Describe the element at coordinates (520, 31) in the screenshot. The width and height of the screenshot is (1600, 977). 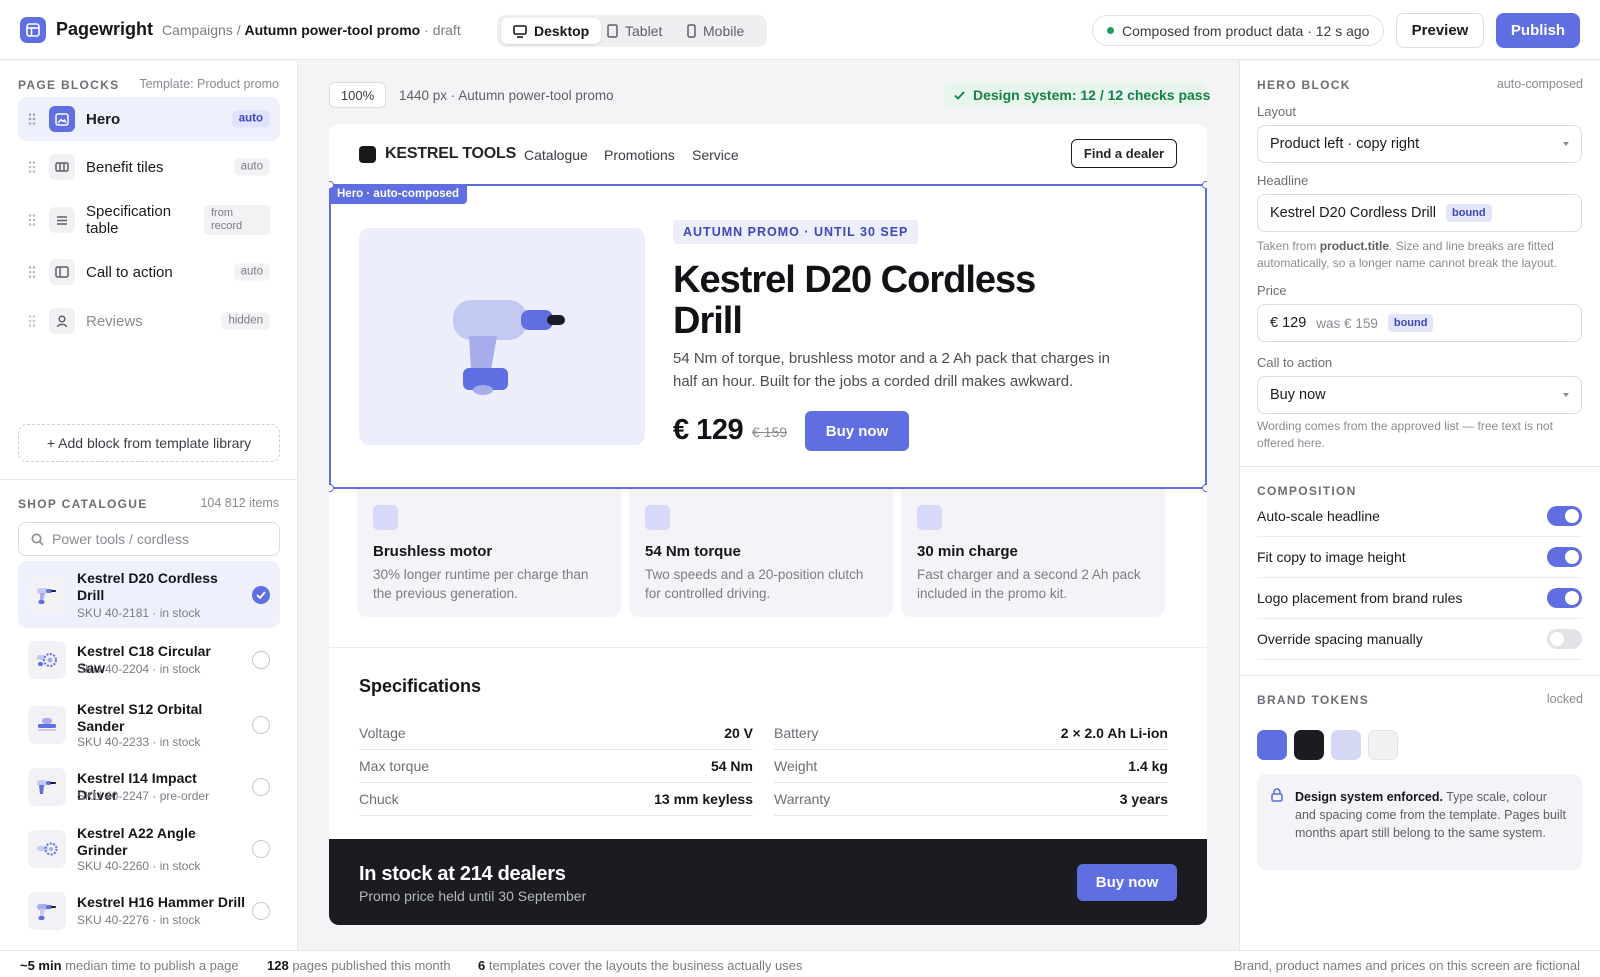
I see `desktop-icon` at that location.